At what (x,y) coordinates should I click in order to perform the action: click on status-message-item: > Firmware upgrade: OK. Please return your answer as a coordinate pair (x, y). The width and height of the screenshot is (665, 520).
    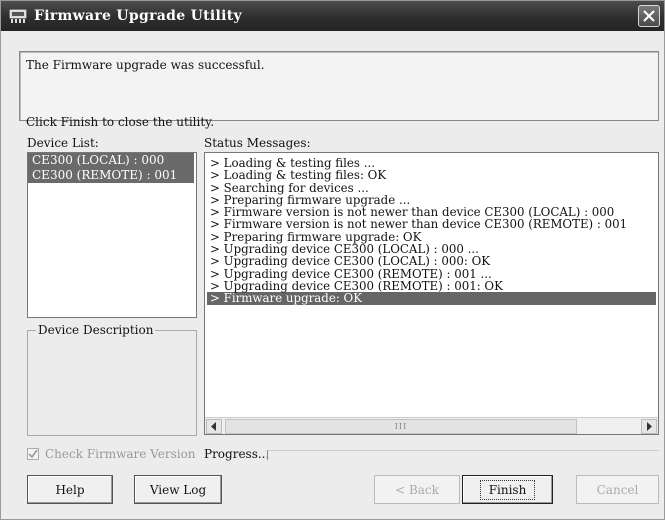
    Looking at the image, I should click on (431, 298).